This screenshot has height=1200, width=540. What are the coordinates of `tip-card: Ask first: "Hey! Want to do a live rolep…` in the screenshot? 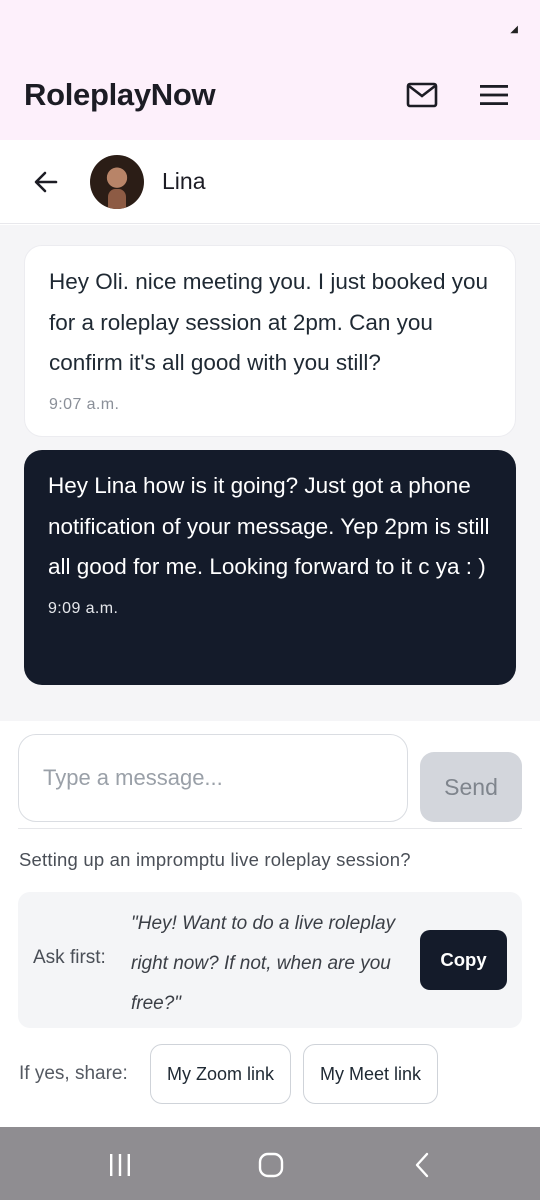 It's located at (270, 960).